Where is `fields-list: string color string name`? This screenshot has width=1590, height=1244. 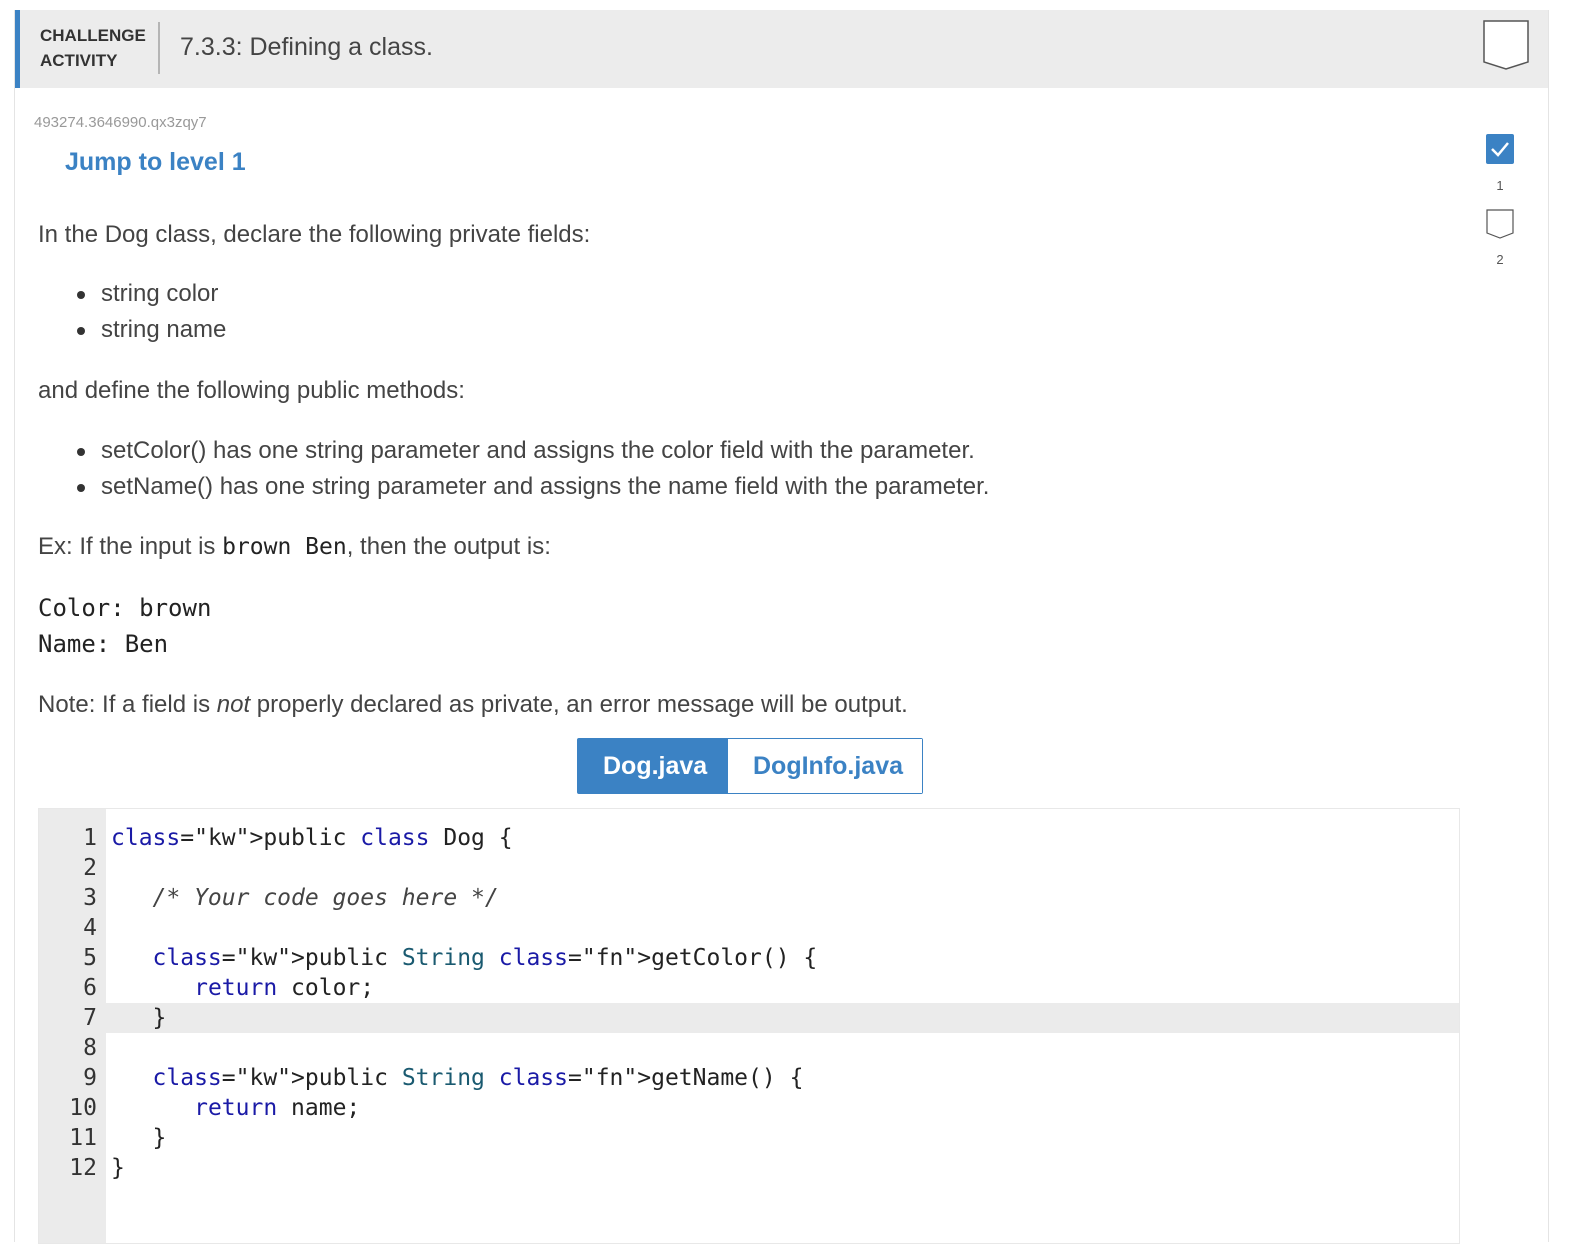
fields-list: string color string name is located at coordinates (151, 312).